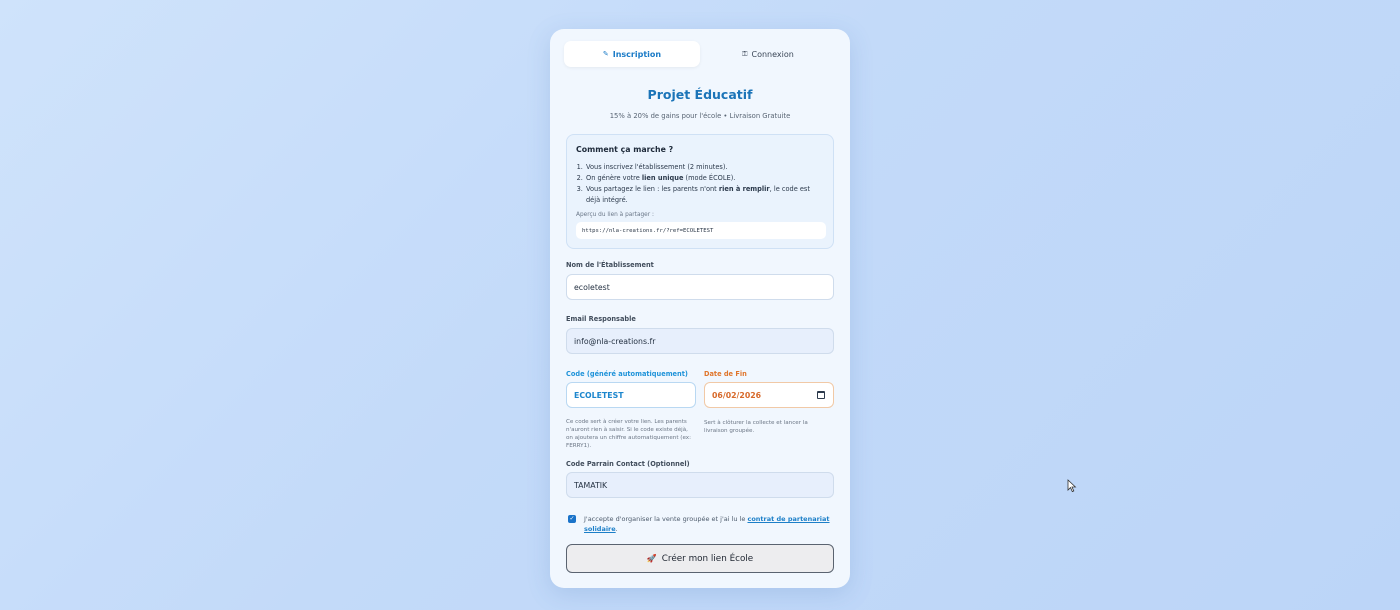 This screenshot has height=610, width=1400. What do you see at coordinates (700, 287) in the screenshot?
I see `school-name-input: ecoletest` at bounding box center [700, 287].